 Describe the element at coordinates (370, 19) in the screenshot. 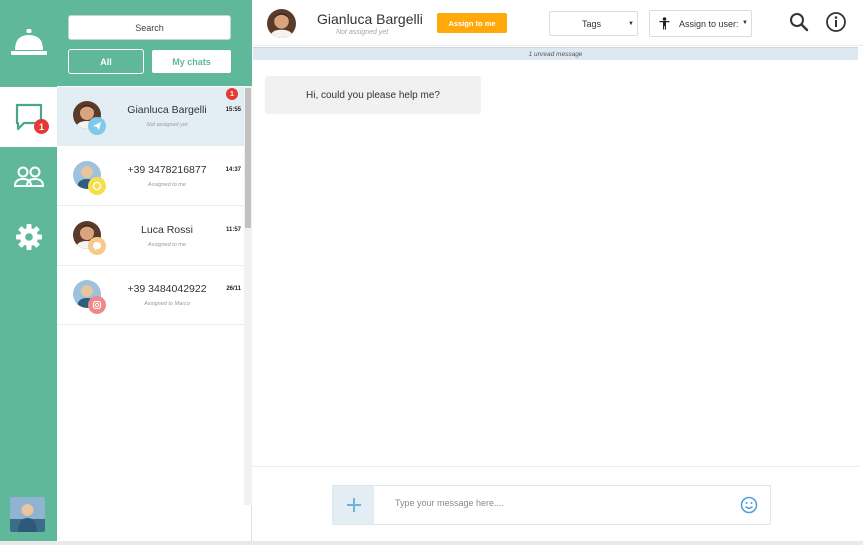

I see `contact-name: Gianluca Bargelli` at that location.